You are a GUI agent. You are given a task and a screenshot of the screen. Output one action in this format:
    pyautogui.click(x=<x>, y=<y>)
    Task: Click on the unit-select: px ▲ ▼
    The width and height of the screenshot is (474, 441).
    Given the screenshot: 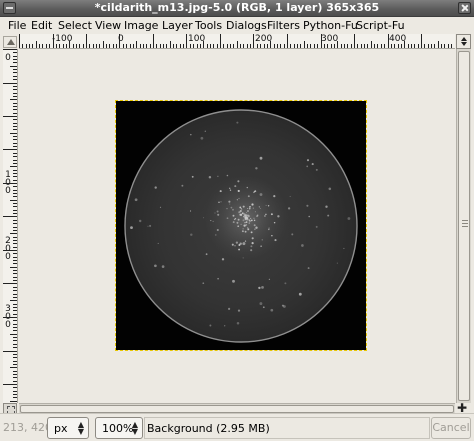 What is the action you would take?
    pyautogui.click(x=68, y=428)
    